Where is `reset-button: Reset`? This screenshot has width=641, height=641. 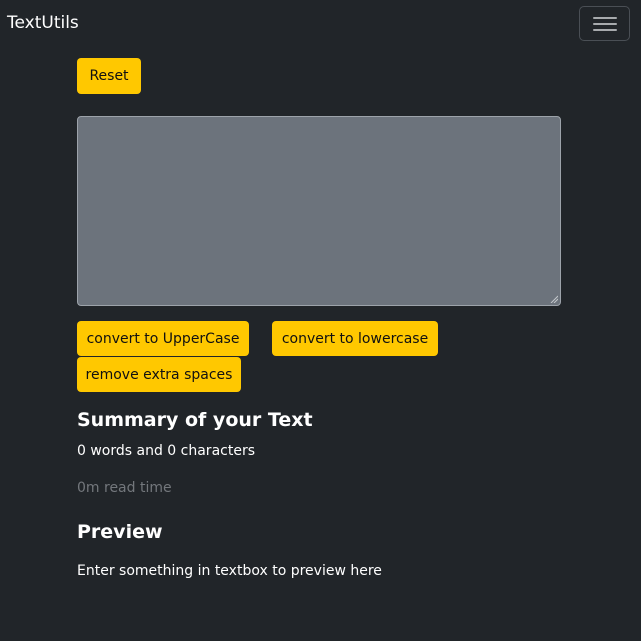 reset-button: Reset is located at coordinates (109, 76).